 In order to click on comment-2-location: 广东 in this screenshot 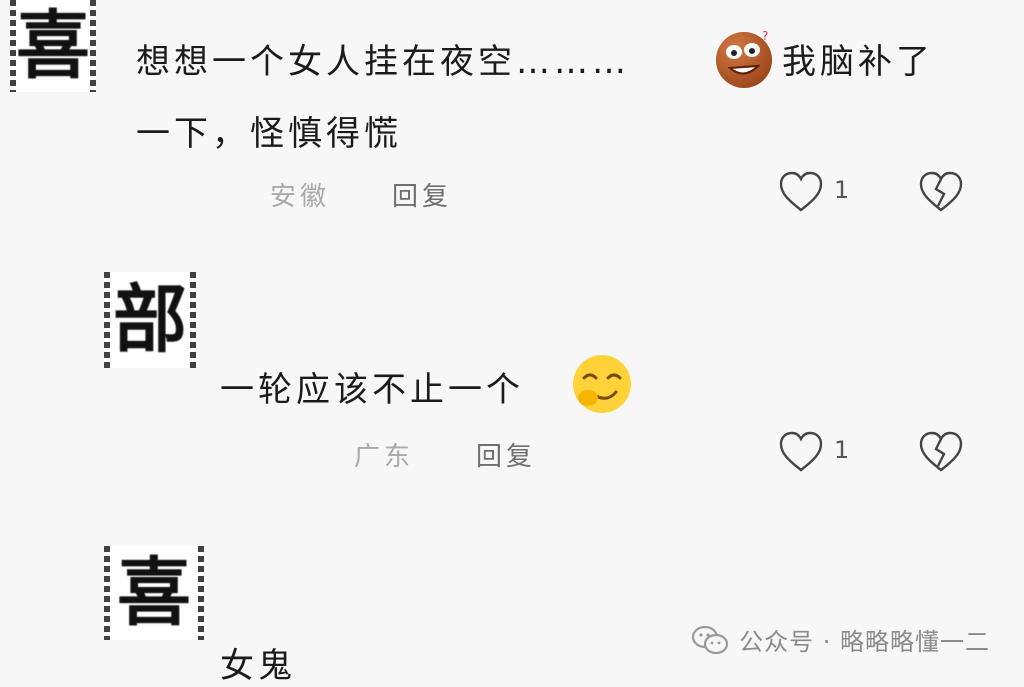, I will do `click(384, 457)`.